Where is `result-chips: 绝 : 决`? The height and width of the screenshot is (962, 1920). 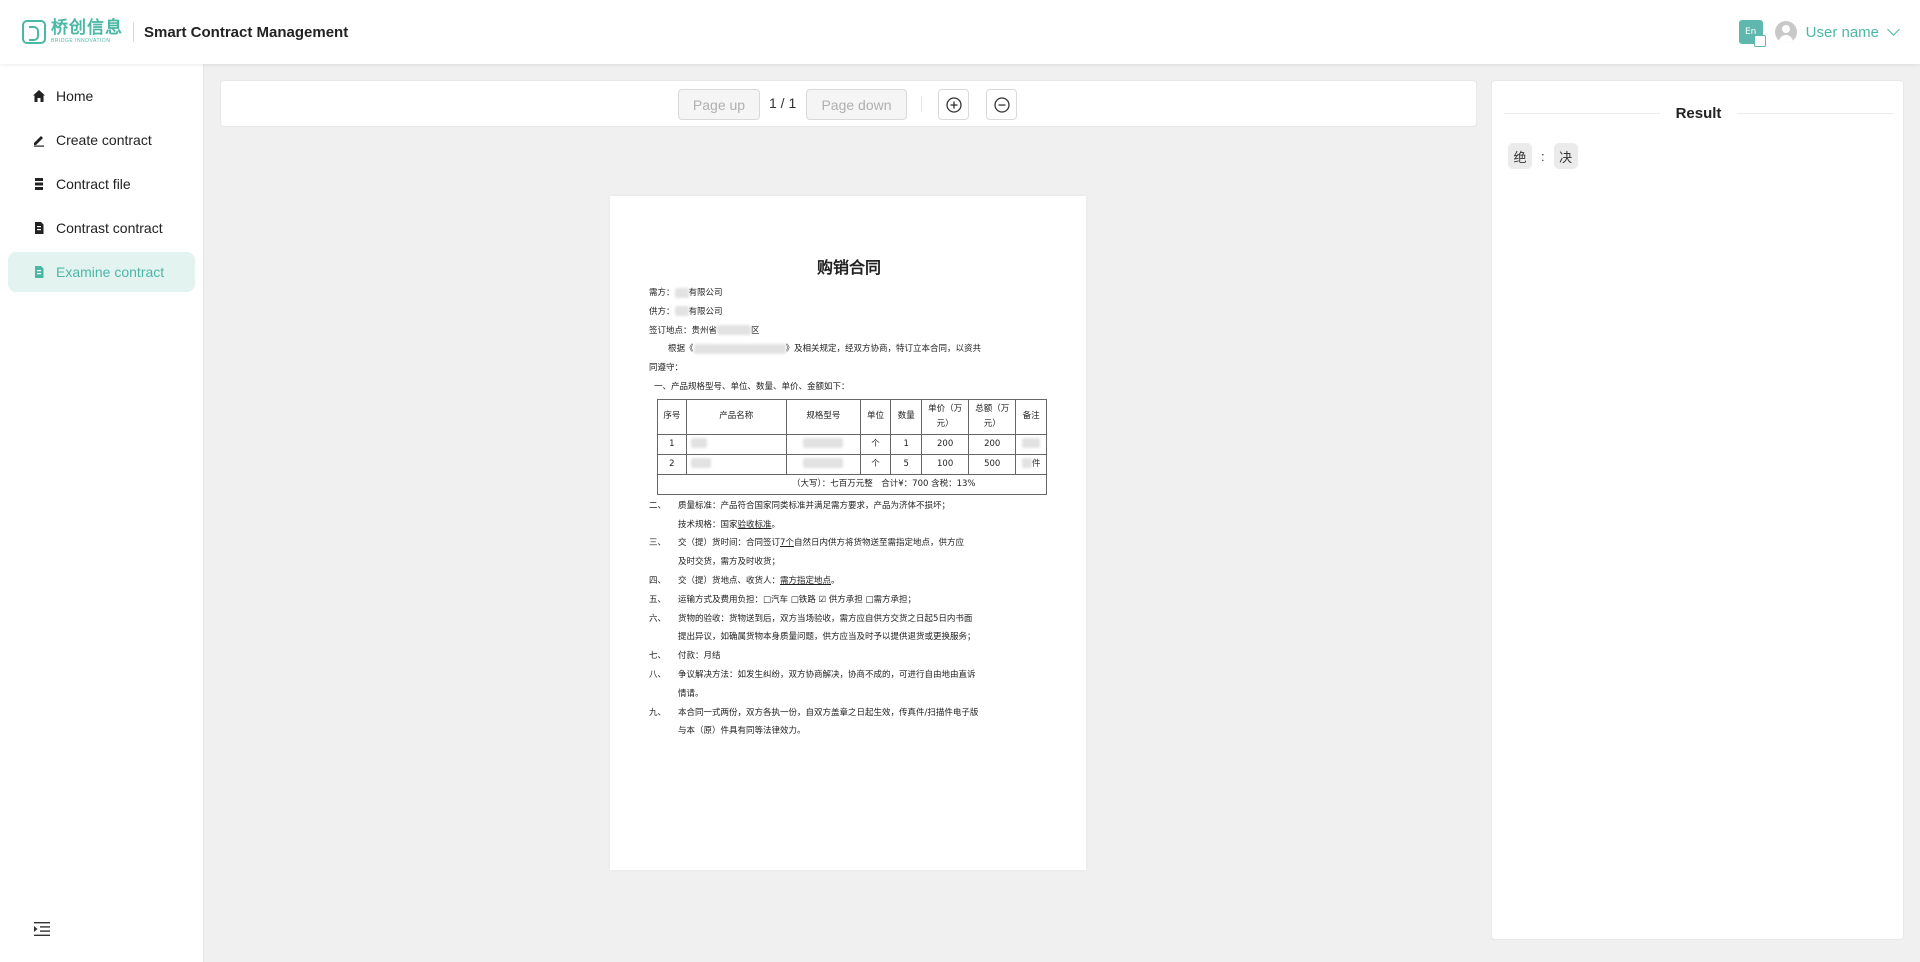
result-chips: 绝 : 决 is located at coordinates (1543, 156).